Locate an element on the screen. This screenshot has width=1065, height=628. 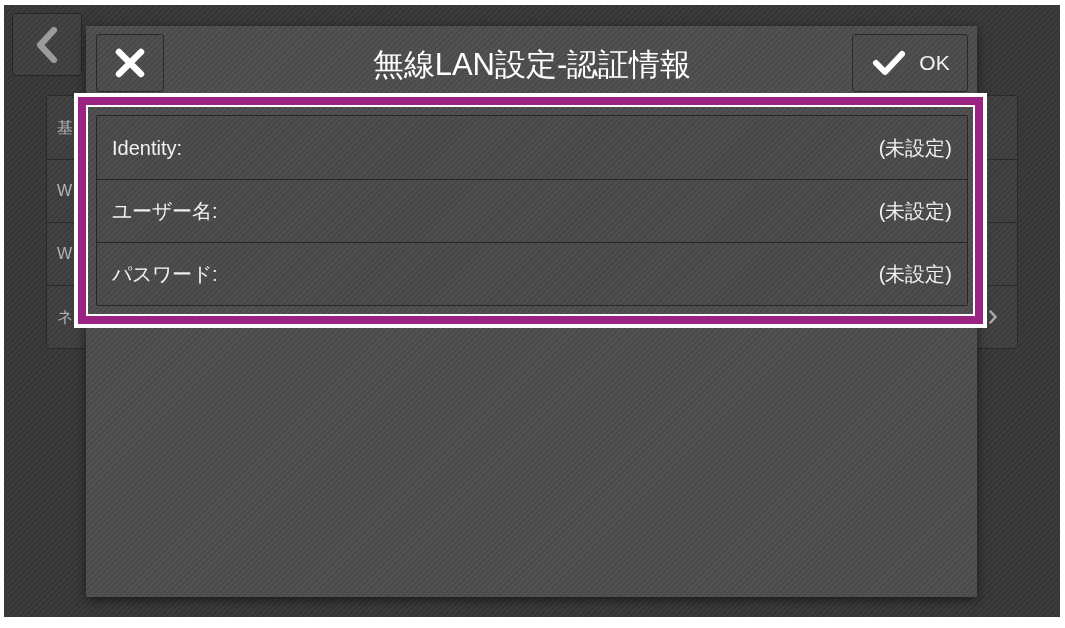
close-button is located at coordinates (130, 63).